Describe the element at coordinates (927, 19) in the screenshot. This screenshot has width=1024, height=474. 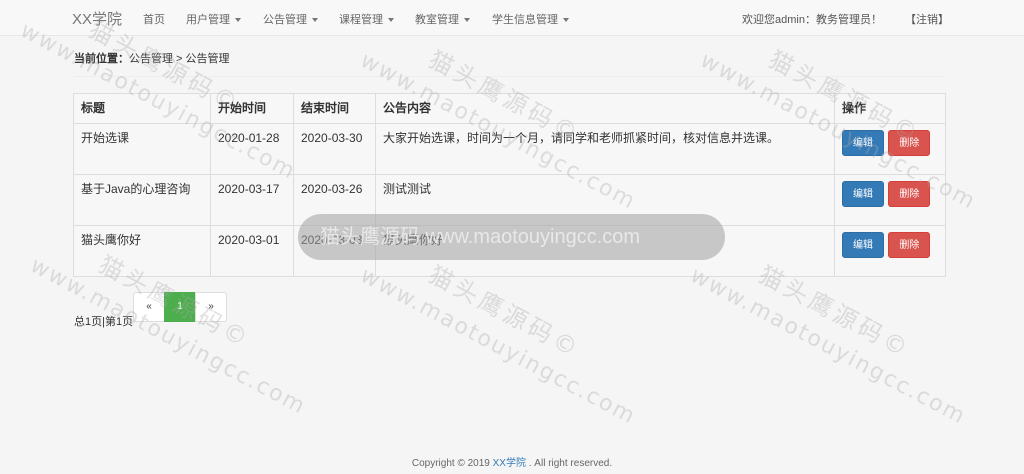
I see `logout-link: 【注销】` at that location.